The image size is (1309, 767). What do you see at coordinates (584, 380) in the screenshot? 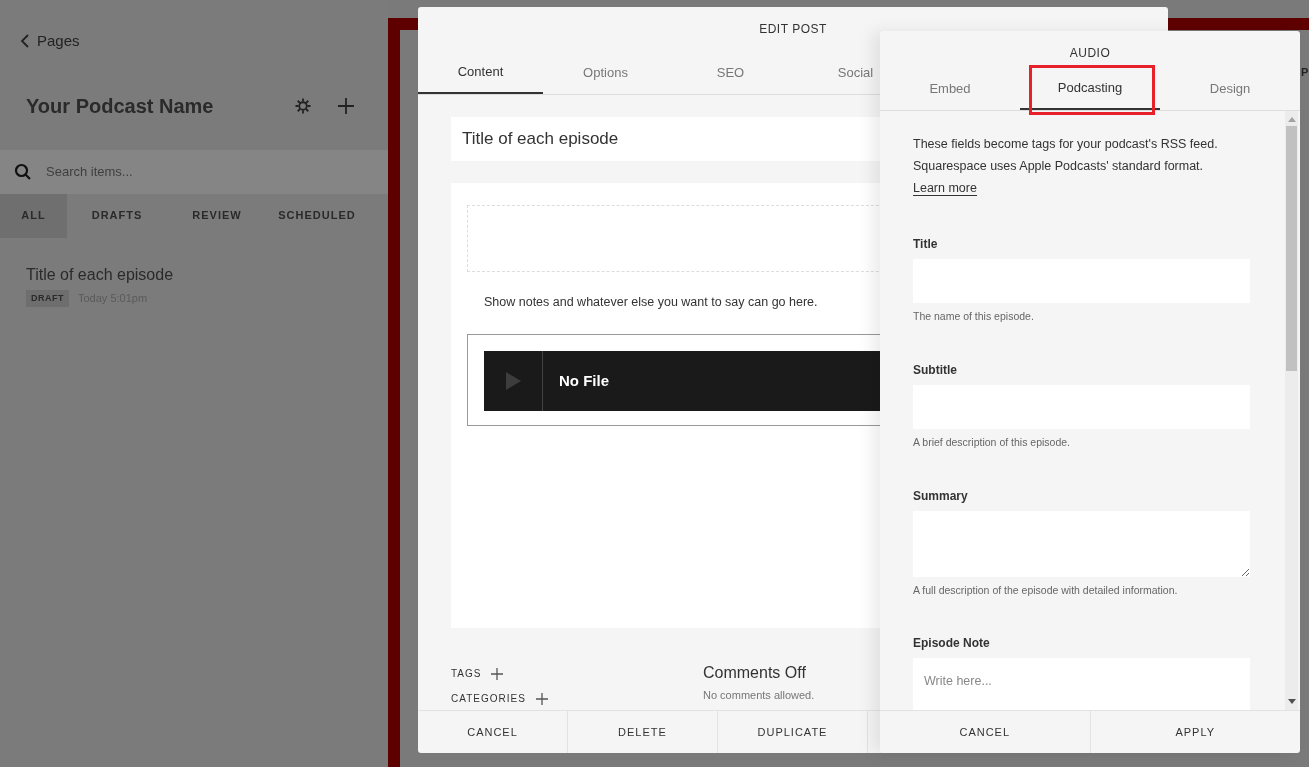
I see `audio-file-name: No File` at bounding box center [584, 380].